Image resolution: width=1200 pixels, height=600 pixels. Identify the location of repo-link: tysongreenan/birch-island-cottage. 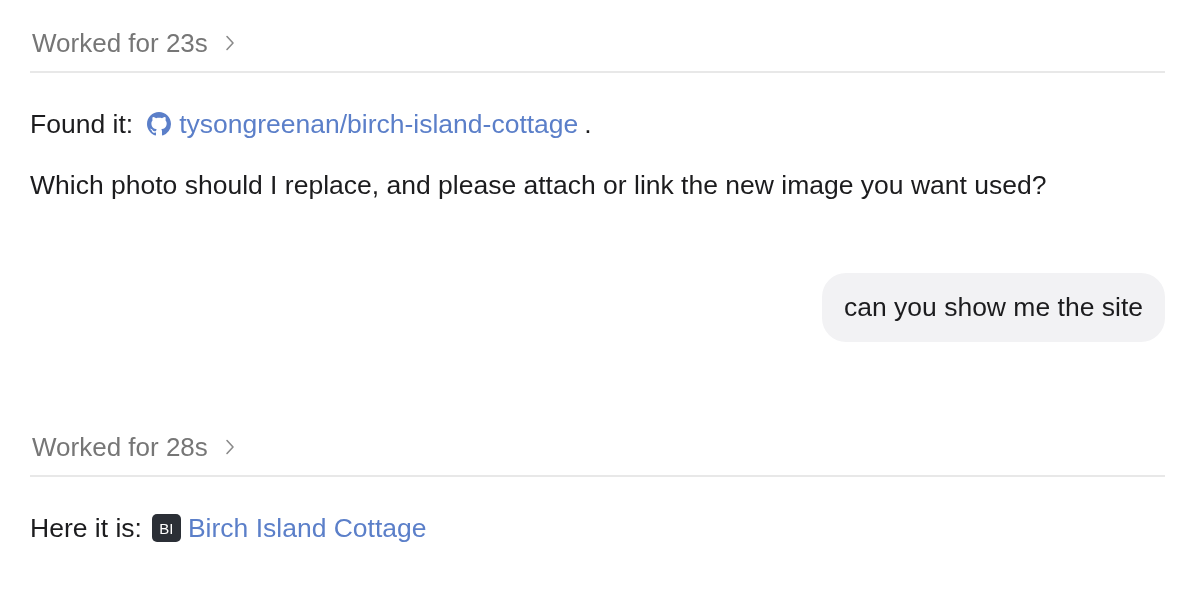
(363, 124).